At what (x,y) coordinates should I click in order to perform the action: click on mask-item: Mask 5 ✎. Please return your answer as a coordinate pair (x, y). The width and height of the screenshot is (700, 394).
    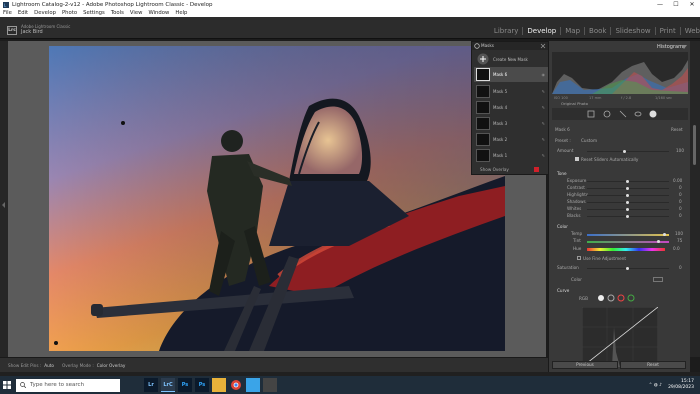
    Looking at the image, I should click on (511, 91).